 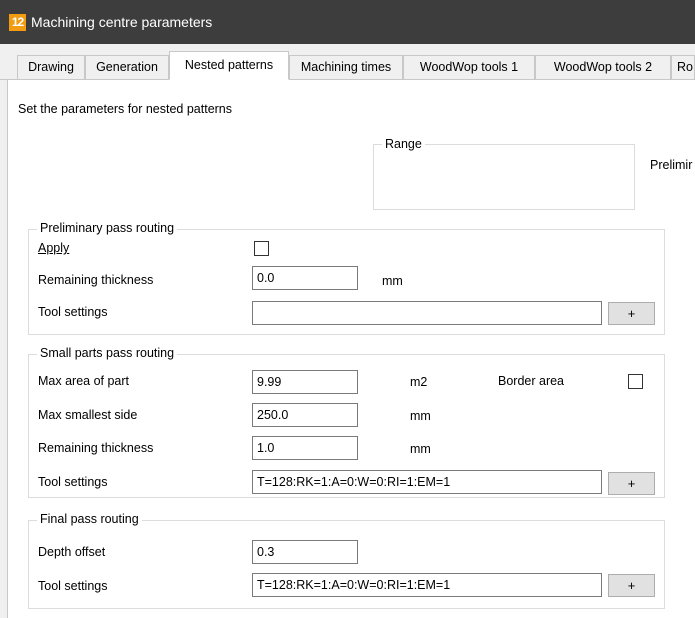 What do you see at coordinates (305, 448) in the screenshot?
I see `small-parts-remaining-input: 1.0` at bounding box center [305, 448].